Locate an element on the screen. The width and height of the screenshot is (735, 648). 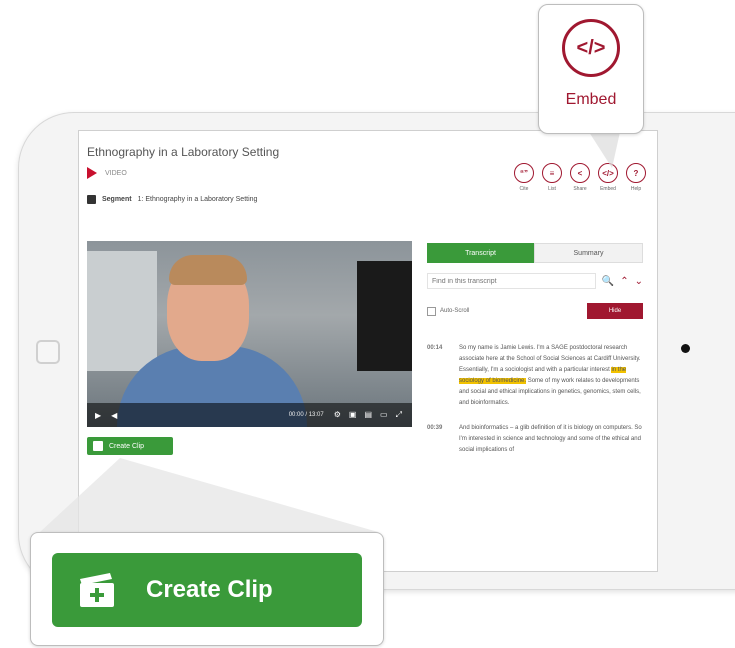
create-clip-big-button: Create Clip is located at coordinates (207, 590).